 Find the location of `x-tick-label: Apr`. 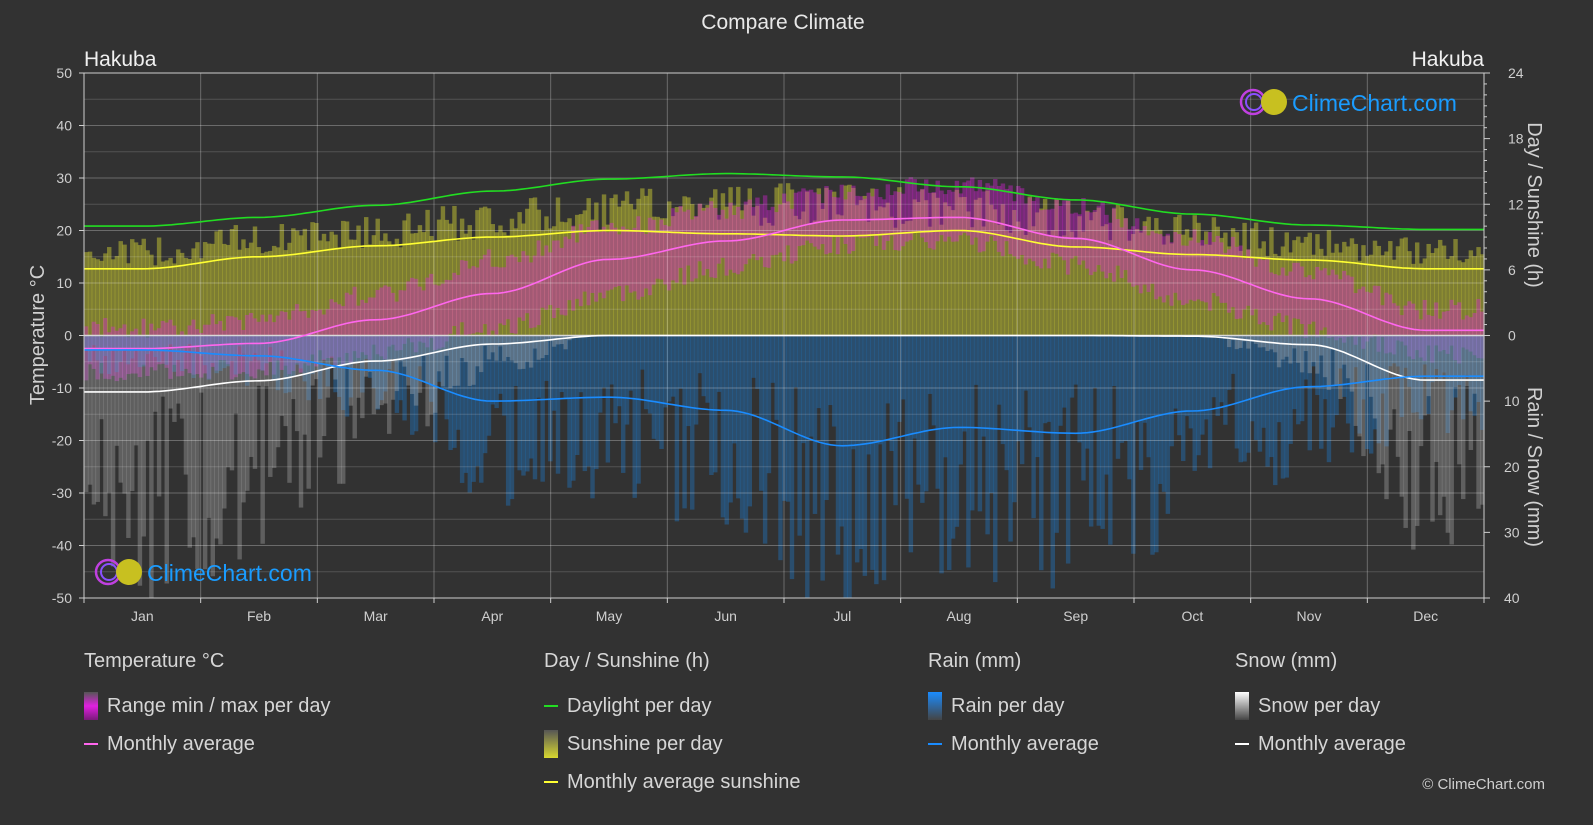

x-tick-label: Apr is located at coordinates (492, 616).